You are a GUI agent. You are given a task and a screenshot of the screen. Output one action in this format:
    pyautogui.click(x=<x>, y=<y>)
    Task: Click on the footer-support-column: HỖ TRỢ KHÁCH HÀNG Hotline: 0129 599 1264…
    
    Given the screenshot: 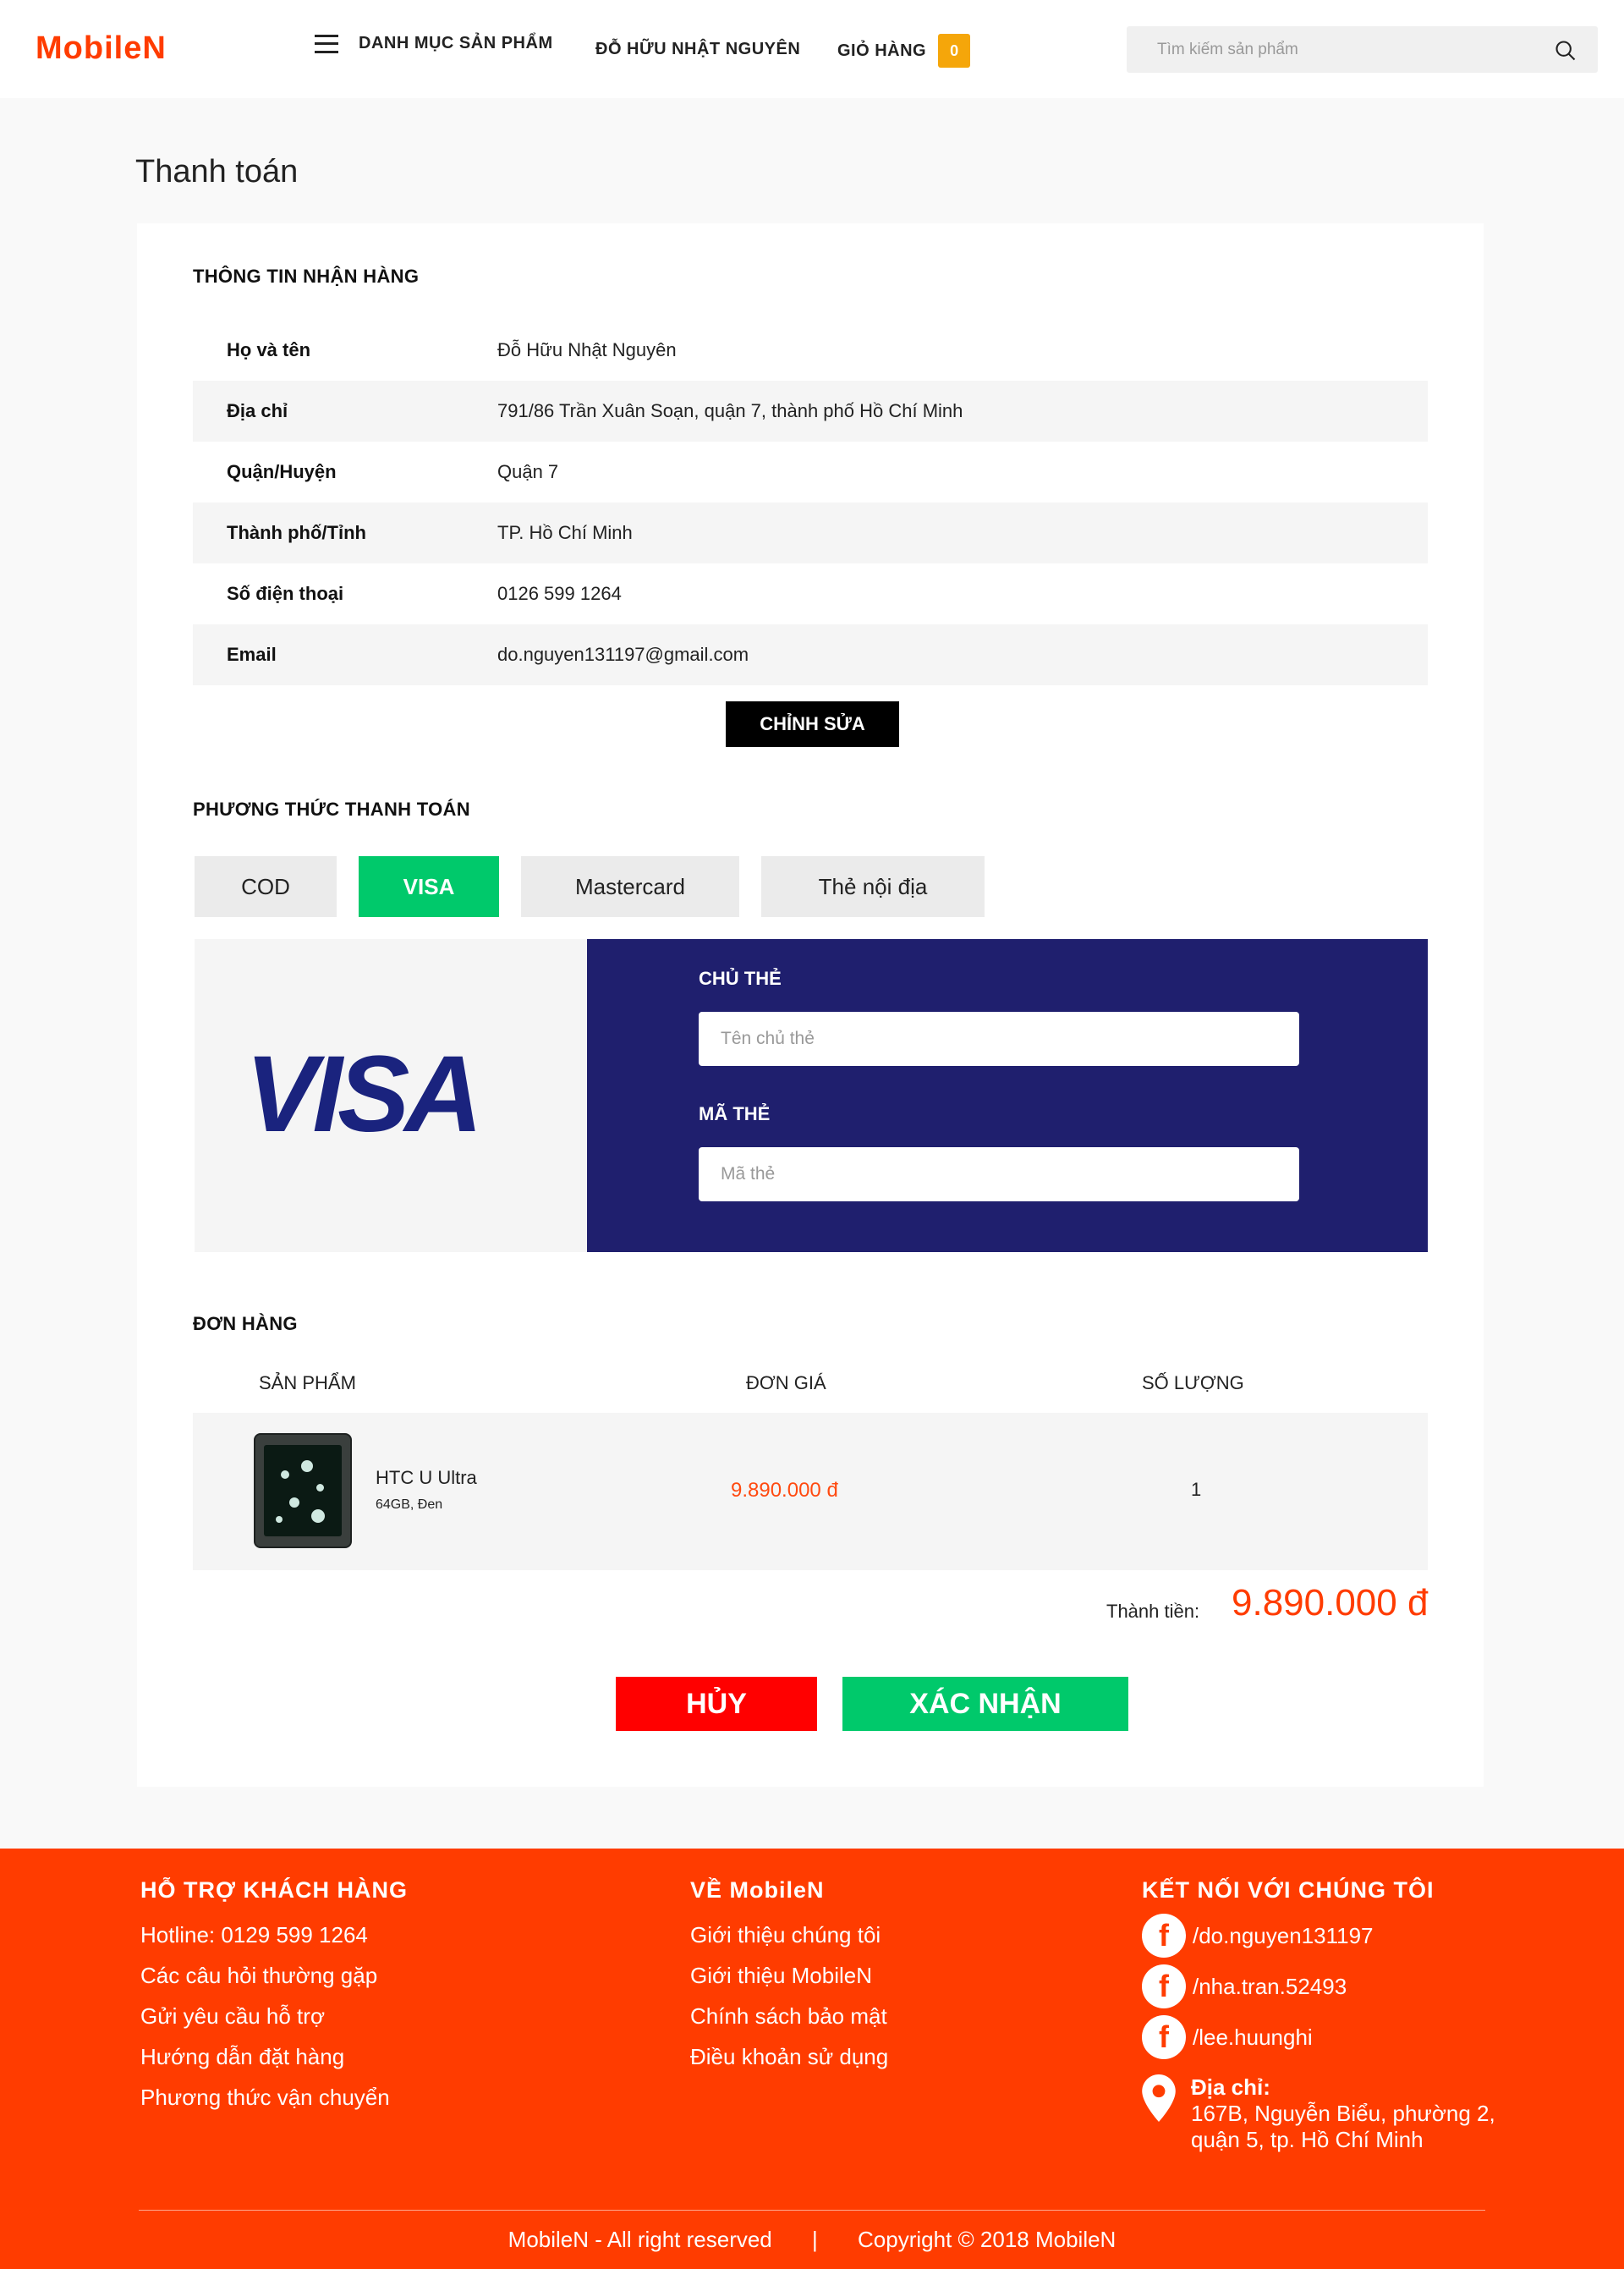 What is the action you would take?
    pyautogui.click(x=274, y=2001)
    